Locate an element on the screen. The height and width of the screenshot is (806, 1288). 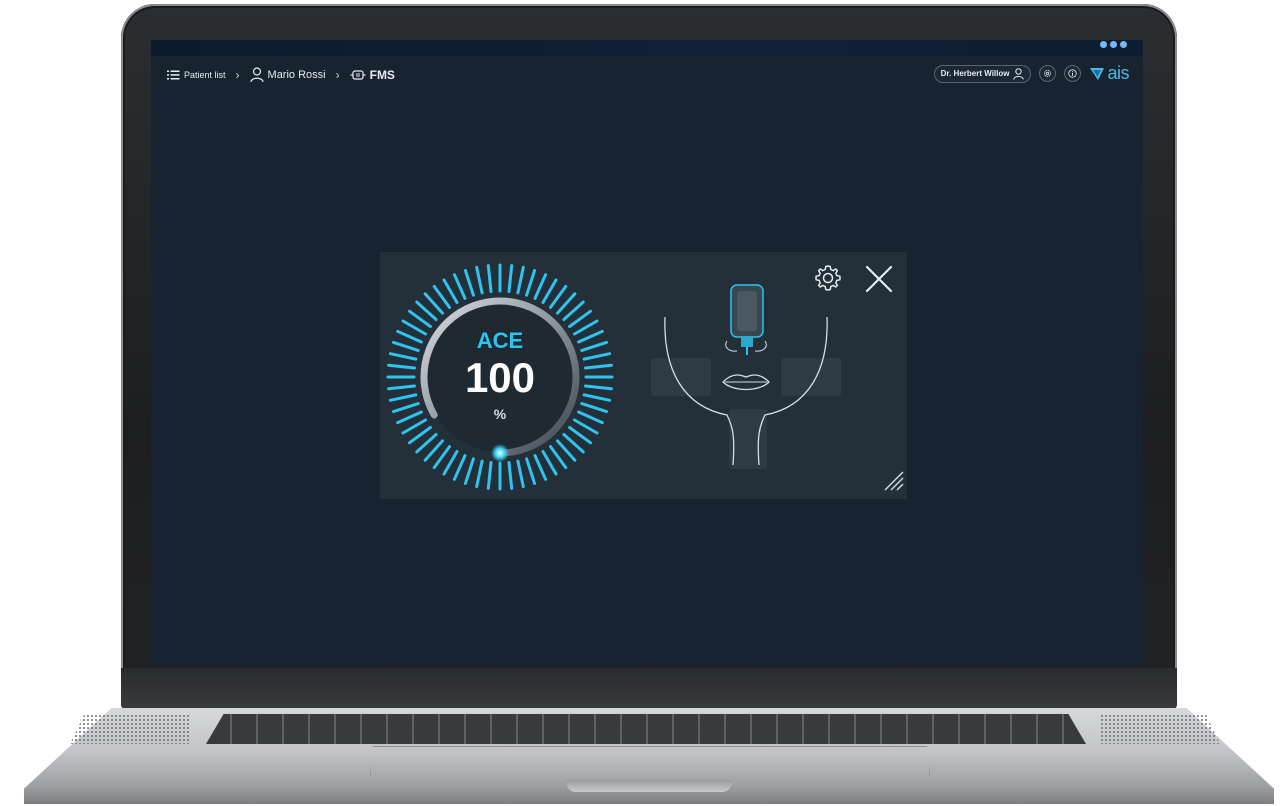
user-name: Dr. Herbert Willow is located at coordinates (975, 73).